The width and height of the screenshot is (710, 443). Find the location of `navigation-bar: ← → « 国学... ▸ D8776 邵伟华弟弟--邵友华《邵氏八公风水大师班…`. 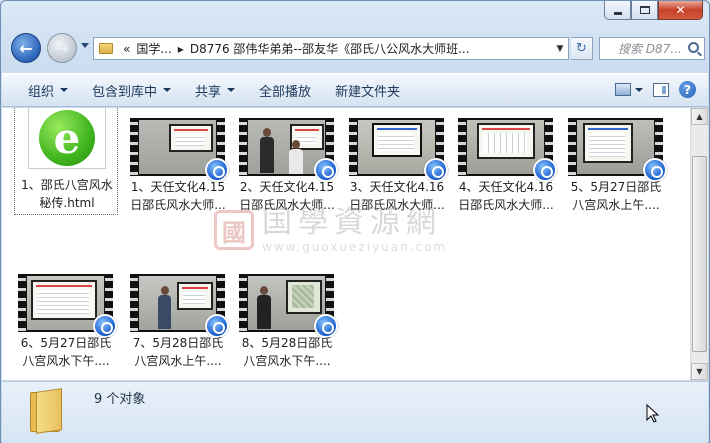

navigation-bar: ← → « 国学... ▸ D8776 邵伟华弟弟--邵友华《邵氏八公风水大师班… is located at coordinates (357, 49).